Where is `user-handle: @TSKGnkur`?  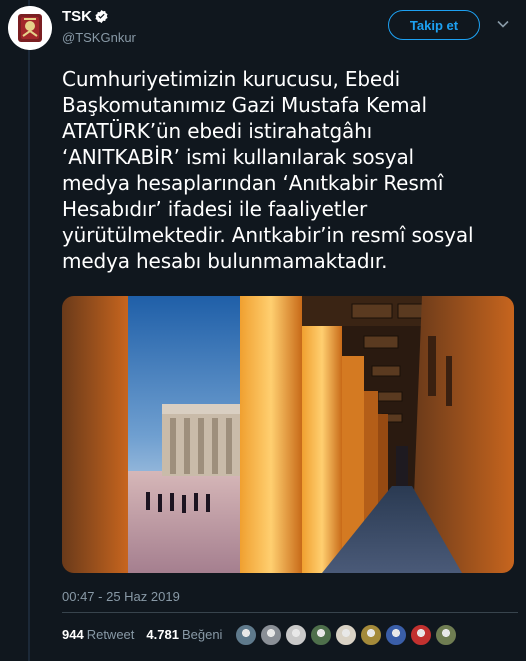
user-handle: @TSKGnkur is located at coordinates (99, 37).